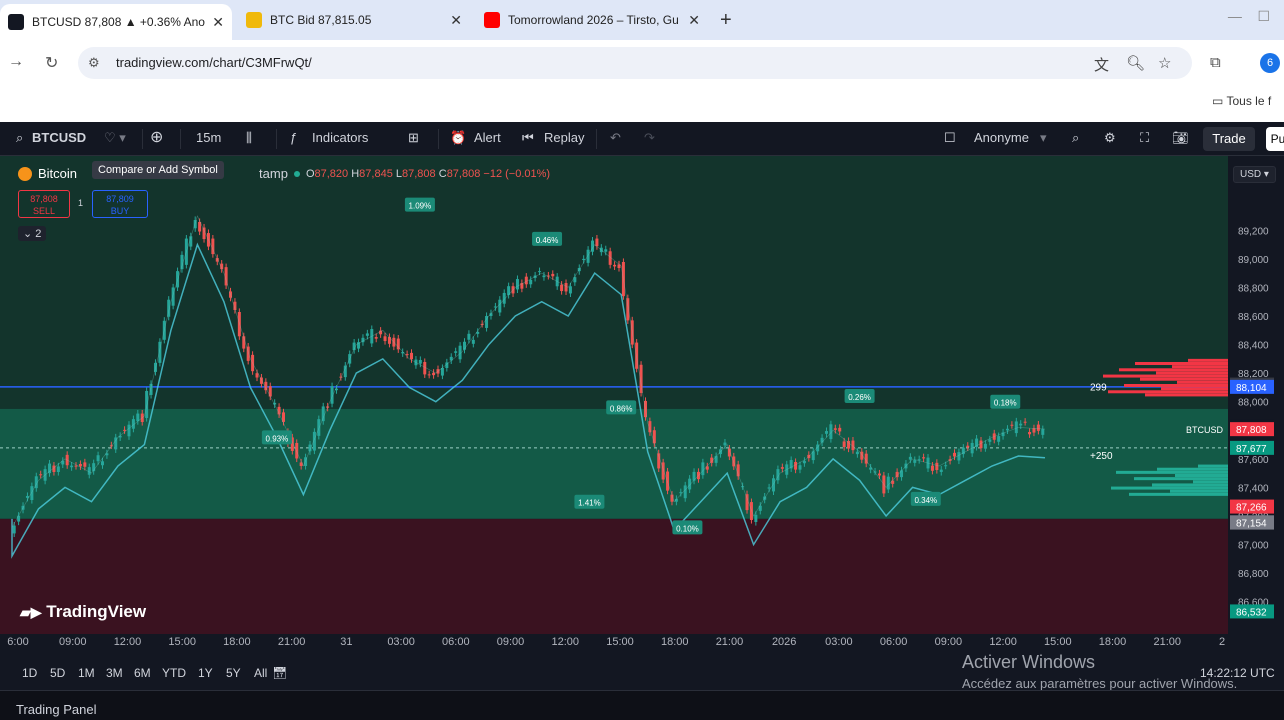 This screenshot has height=720, width=1284. What do you see at coordinates (1043, 138) in the screenshot?
I see `layout-dropdown-icon: ▾` at bounding box center [1043, 138].